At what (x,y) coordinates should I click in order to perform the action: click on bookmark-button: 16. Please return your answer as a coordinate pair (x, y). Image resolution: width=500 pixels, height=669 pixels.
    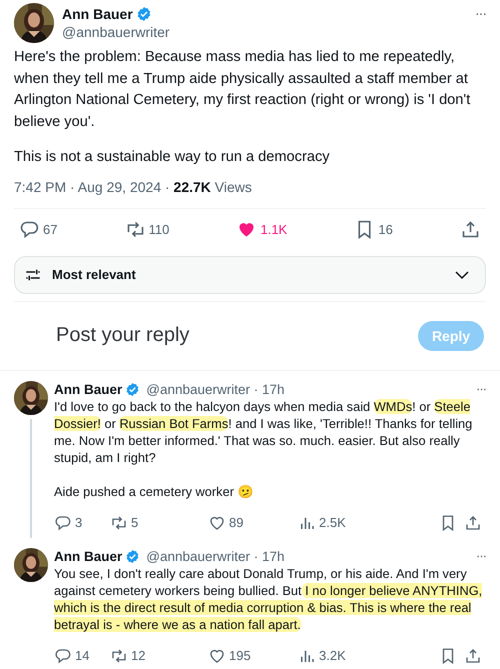
    Looking at the image, I should click on (373, 229).